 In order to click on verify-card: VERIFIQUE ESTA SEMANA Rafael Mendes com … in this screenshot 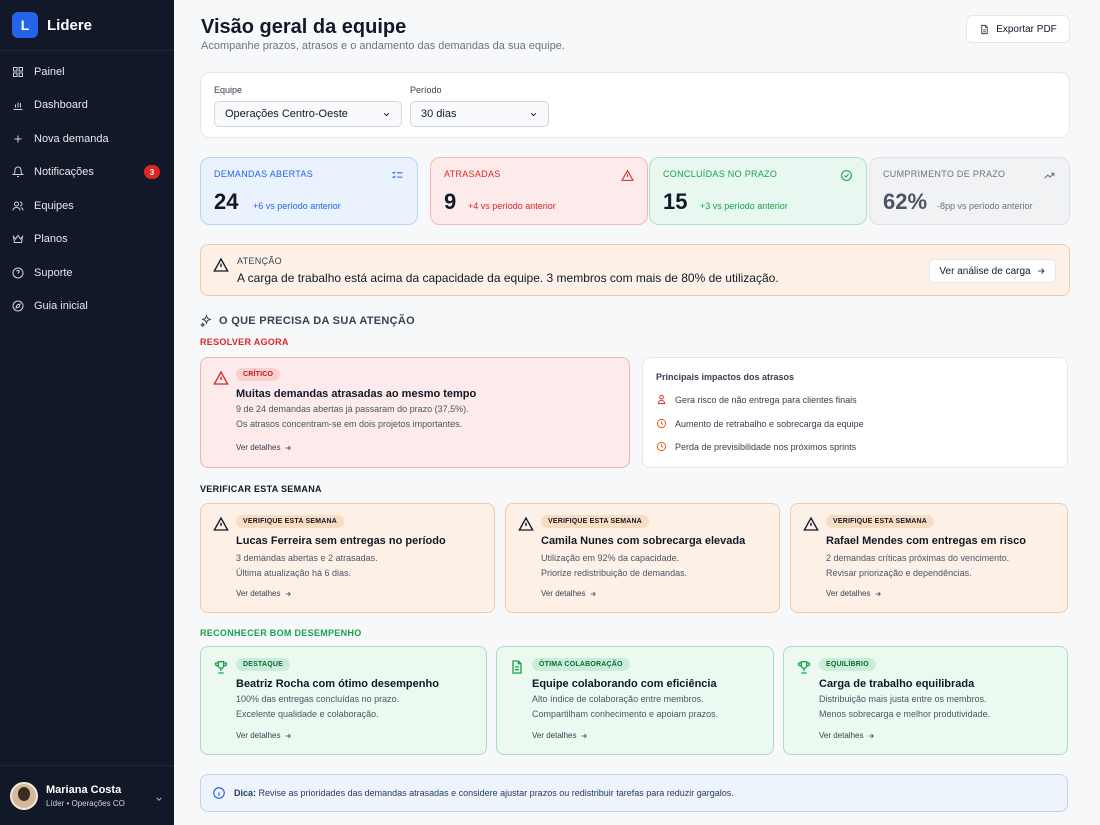, I will do `click(929, 558)`.